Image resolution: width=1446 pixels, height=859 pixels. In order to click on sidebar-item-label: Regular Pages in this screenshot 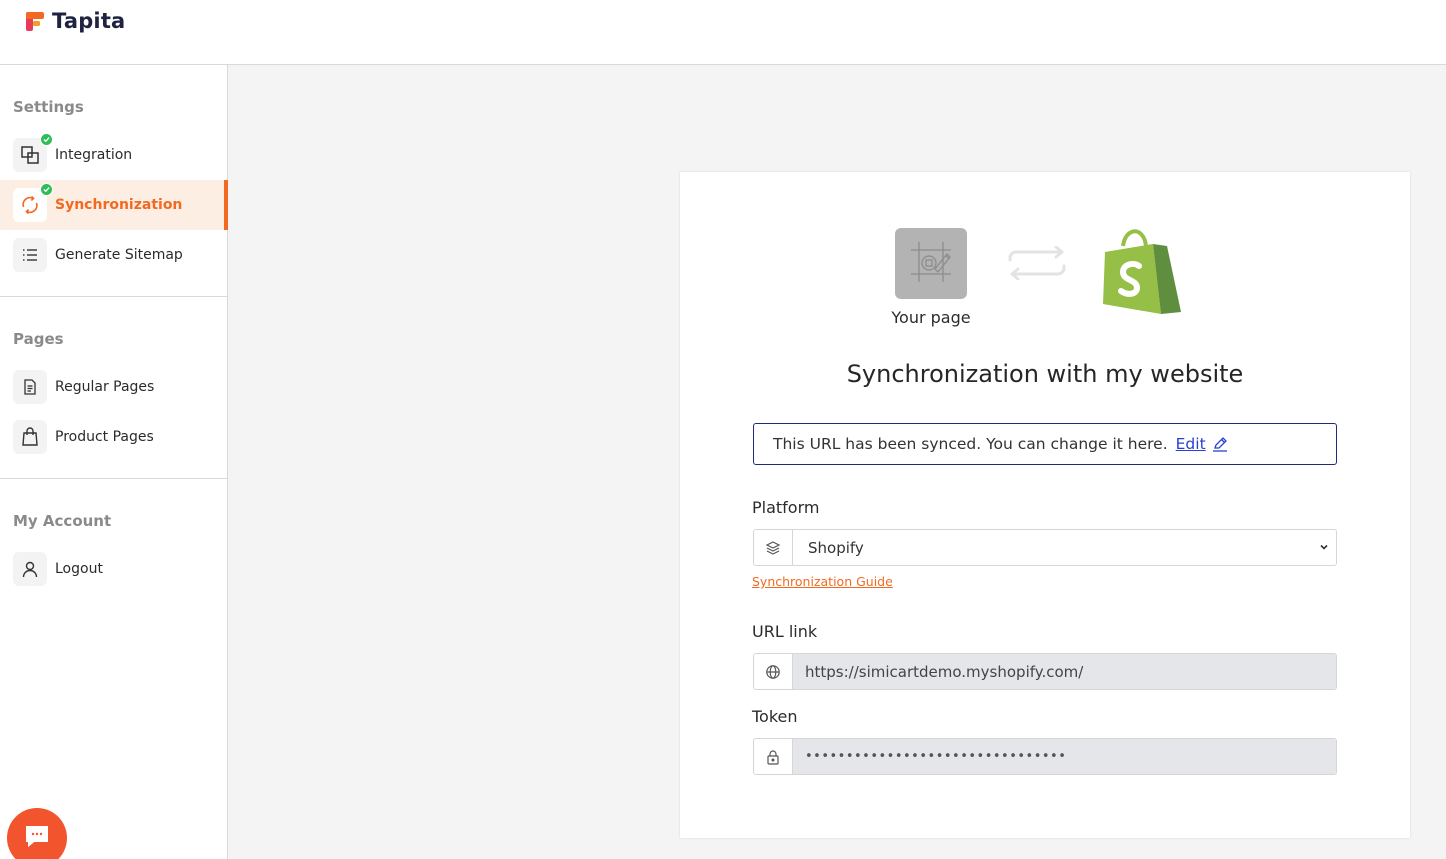, I will do `click(105, 387)`.